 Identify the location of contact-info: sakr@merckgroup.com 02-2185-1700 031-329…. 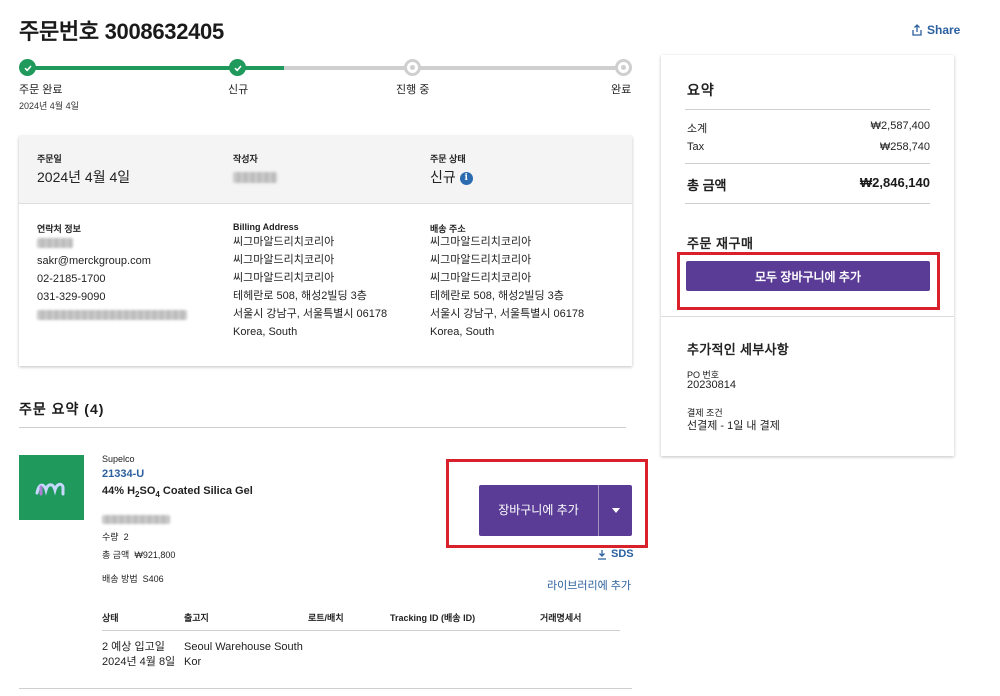
(112, 279).